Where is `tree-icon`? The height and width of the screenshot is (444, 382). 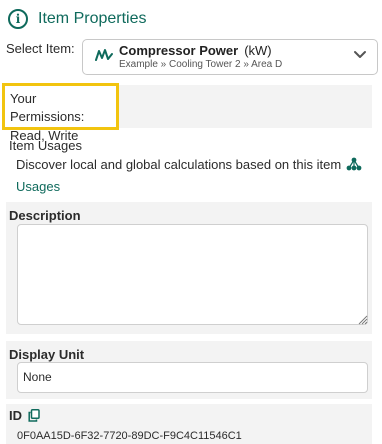 tree-icon is located at coordinates (354, 164).